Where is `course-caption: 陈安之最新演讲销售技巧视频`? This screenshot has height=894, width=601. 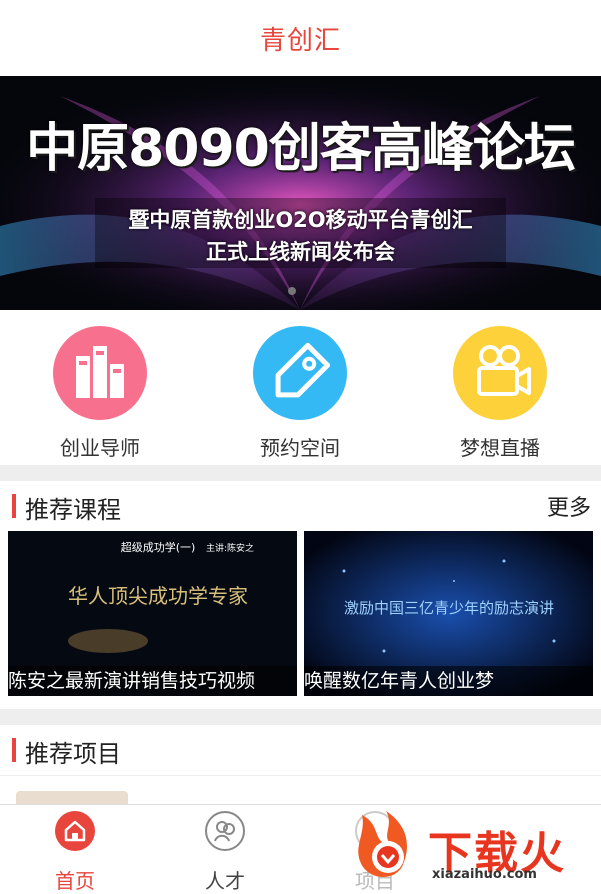
course-caption: 陈安之最新演讲销售技巧视频 is located at coordinates (152, 681).